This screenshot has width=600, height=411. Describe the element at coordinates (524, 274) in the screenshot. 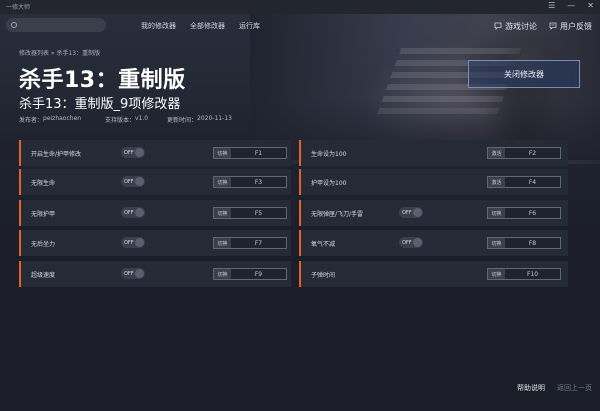

I see `hotkey-field: 切换 F10` at that location.